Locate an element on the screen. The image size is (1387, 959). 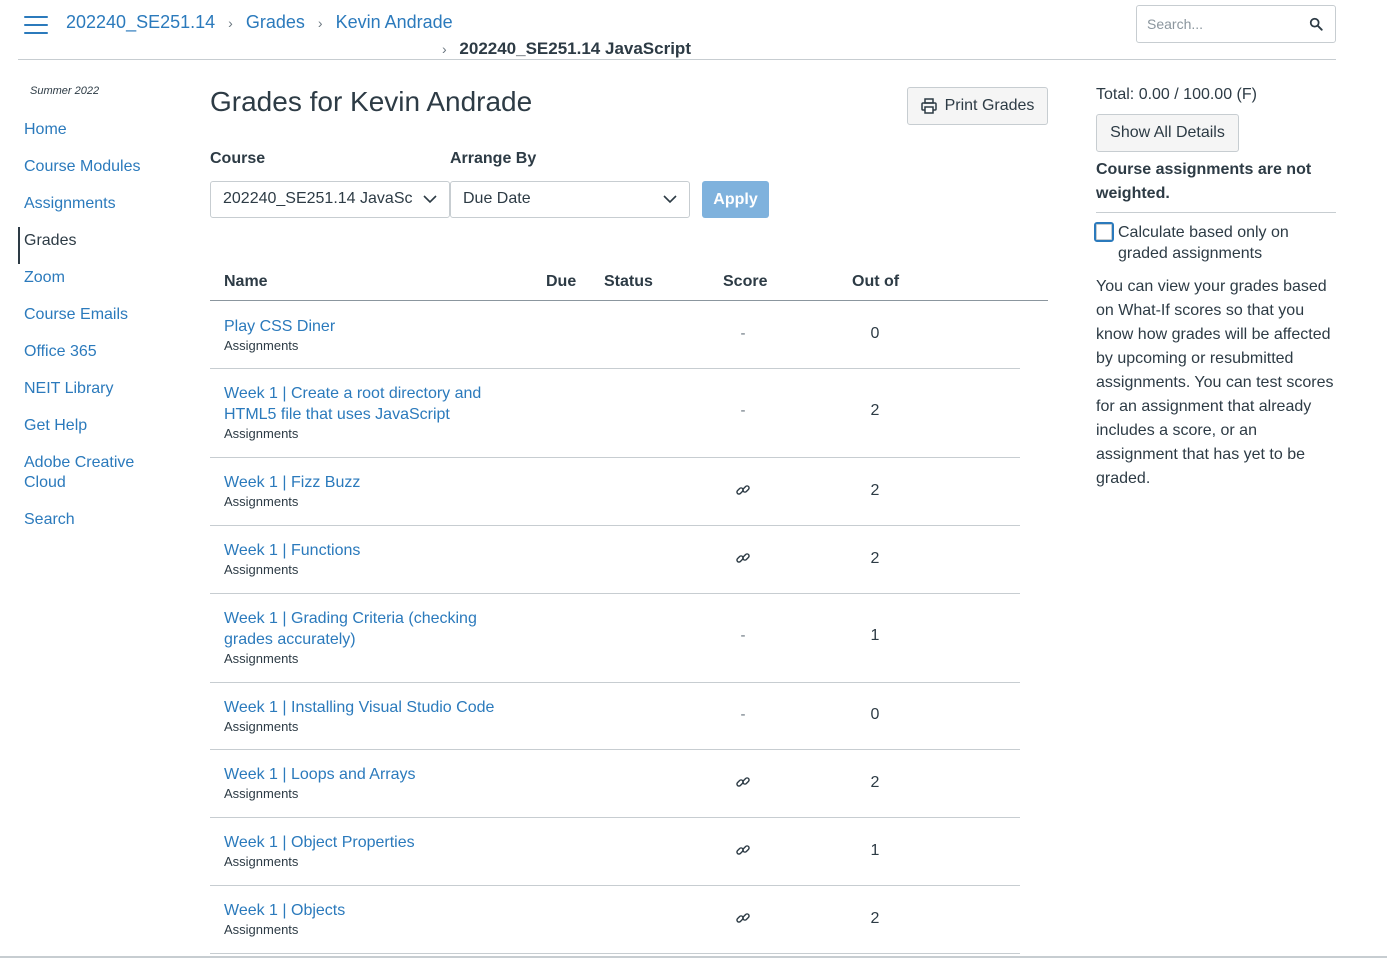
nav-link-grades: Grades is located at coordinates (101, 241).